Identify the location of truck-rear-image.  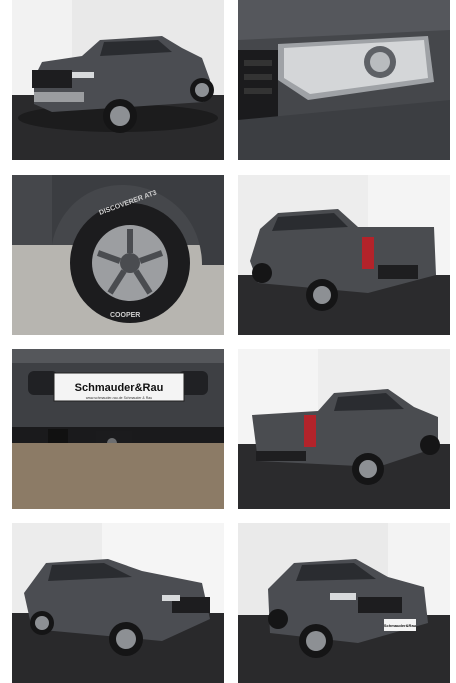
(344, 255).